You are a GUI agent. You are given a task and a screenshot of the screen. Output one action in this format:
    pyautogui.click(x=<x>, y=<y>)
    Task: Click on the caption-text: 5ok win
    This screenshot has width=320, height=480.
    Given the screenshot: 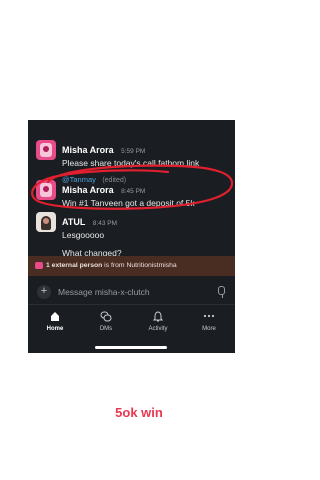 What is the action you would take?
    pyautogui.click(x=139, y=412)
    